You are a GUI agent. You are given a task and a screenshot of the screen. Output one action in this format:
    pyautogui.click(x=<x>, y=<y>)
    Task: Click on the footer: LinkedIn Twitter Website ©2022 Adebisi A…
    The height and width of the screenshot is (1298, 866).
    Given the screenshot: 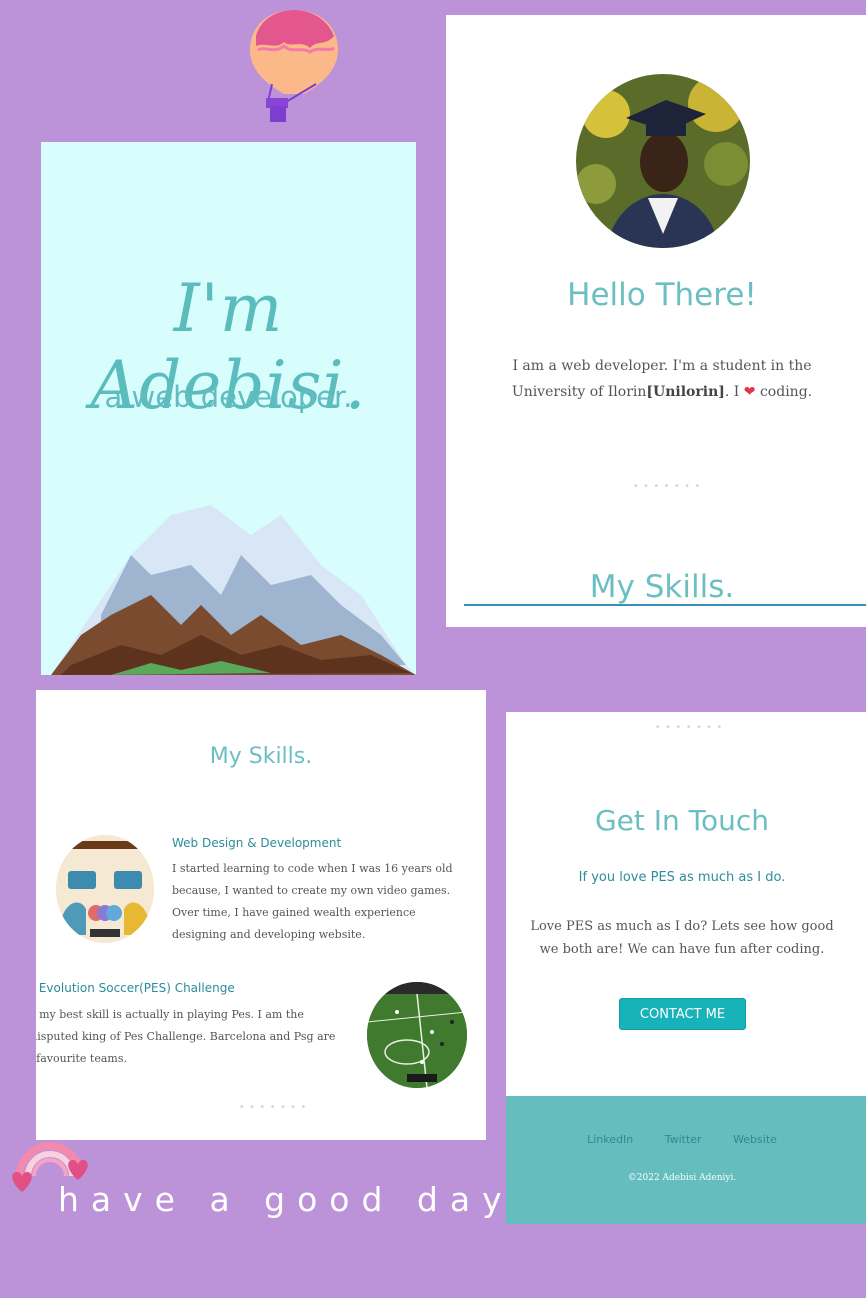 What is the action you would take?
    pyautogui.click(x=686, y=1160)
    